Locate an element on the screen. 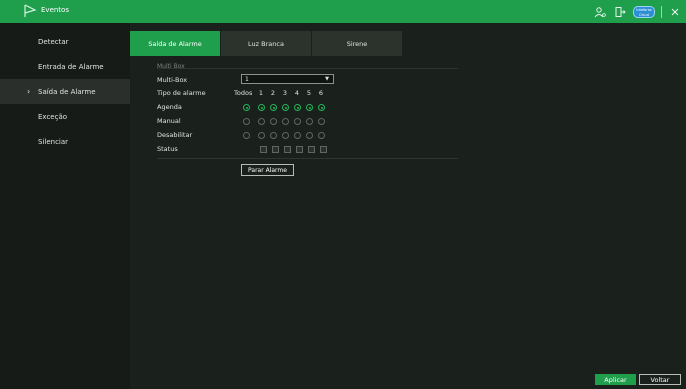  sidebar-item-label: Silenciar is located at coordinates (53, 141).